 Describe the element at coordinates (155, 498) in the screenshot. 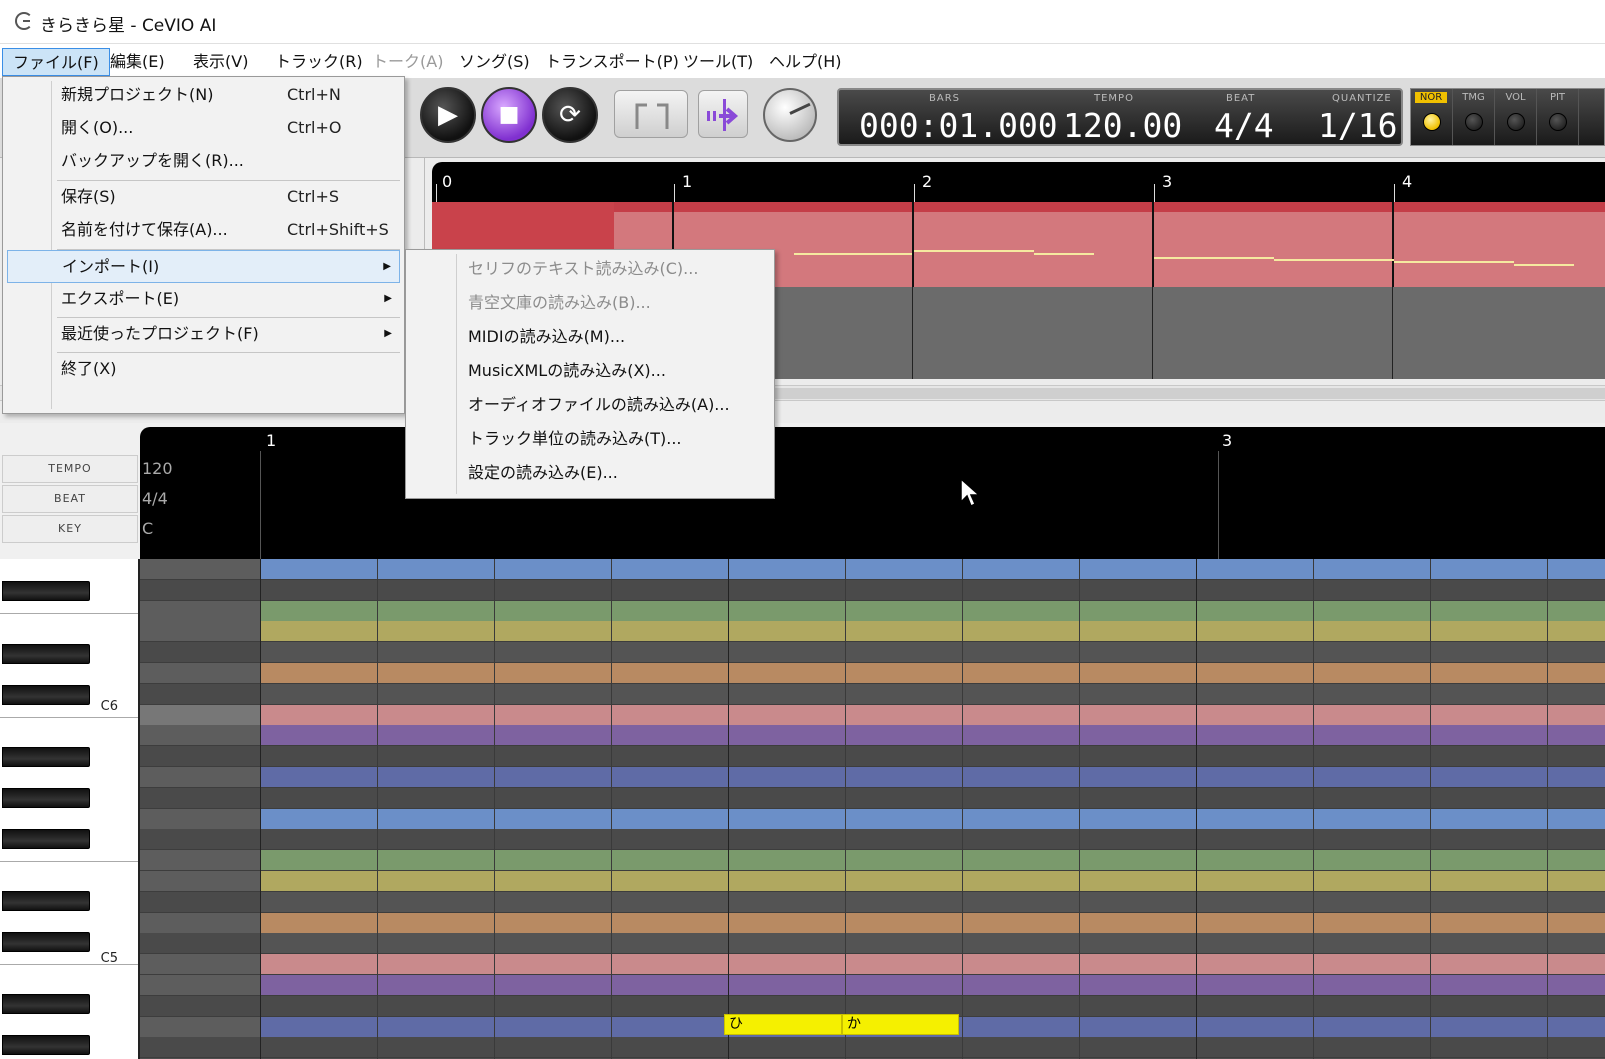

I see `beat-value-marker: 4/4` at that location.